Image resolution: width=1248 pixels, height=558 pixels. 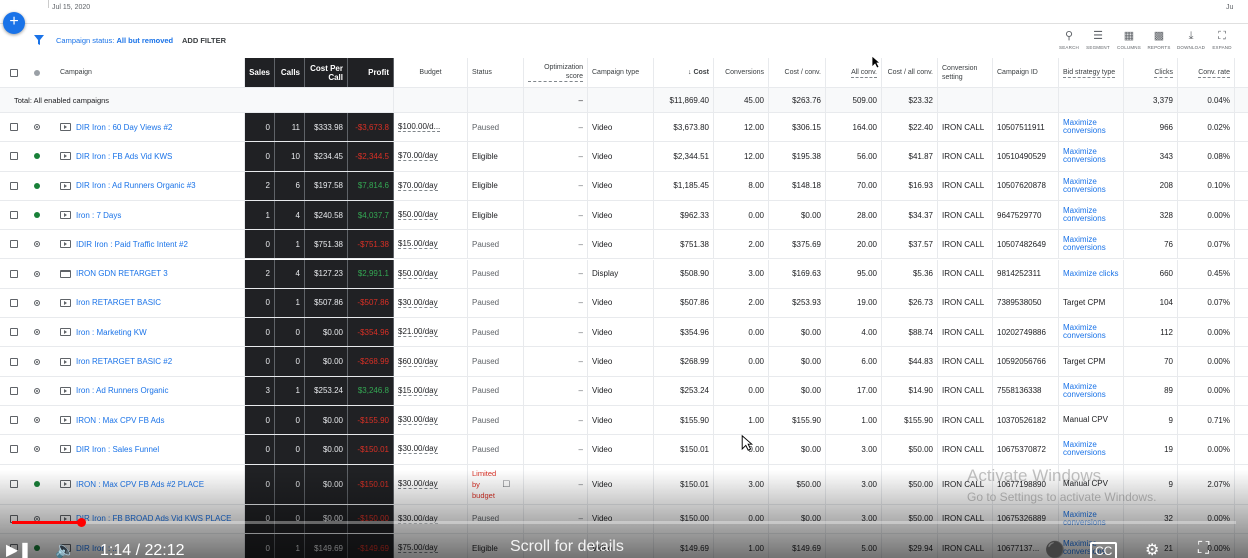 I want to click on campaign-name-link: IRON : Max CPV FB Ads, so click(x=120, y=420).